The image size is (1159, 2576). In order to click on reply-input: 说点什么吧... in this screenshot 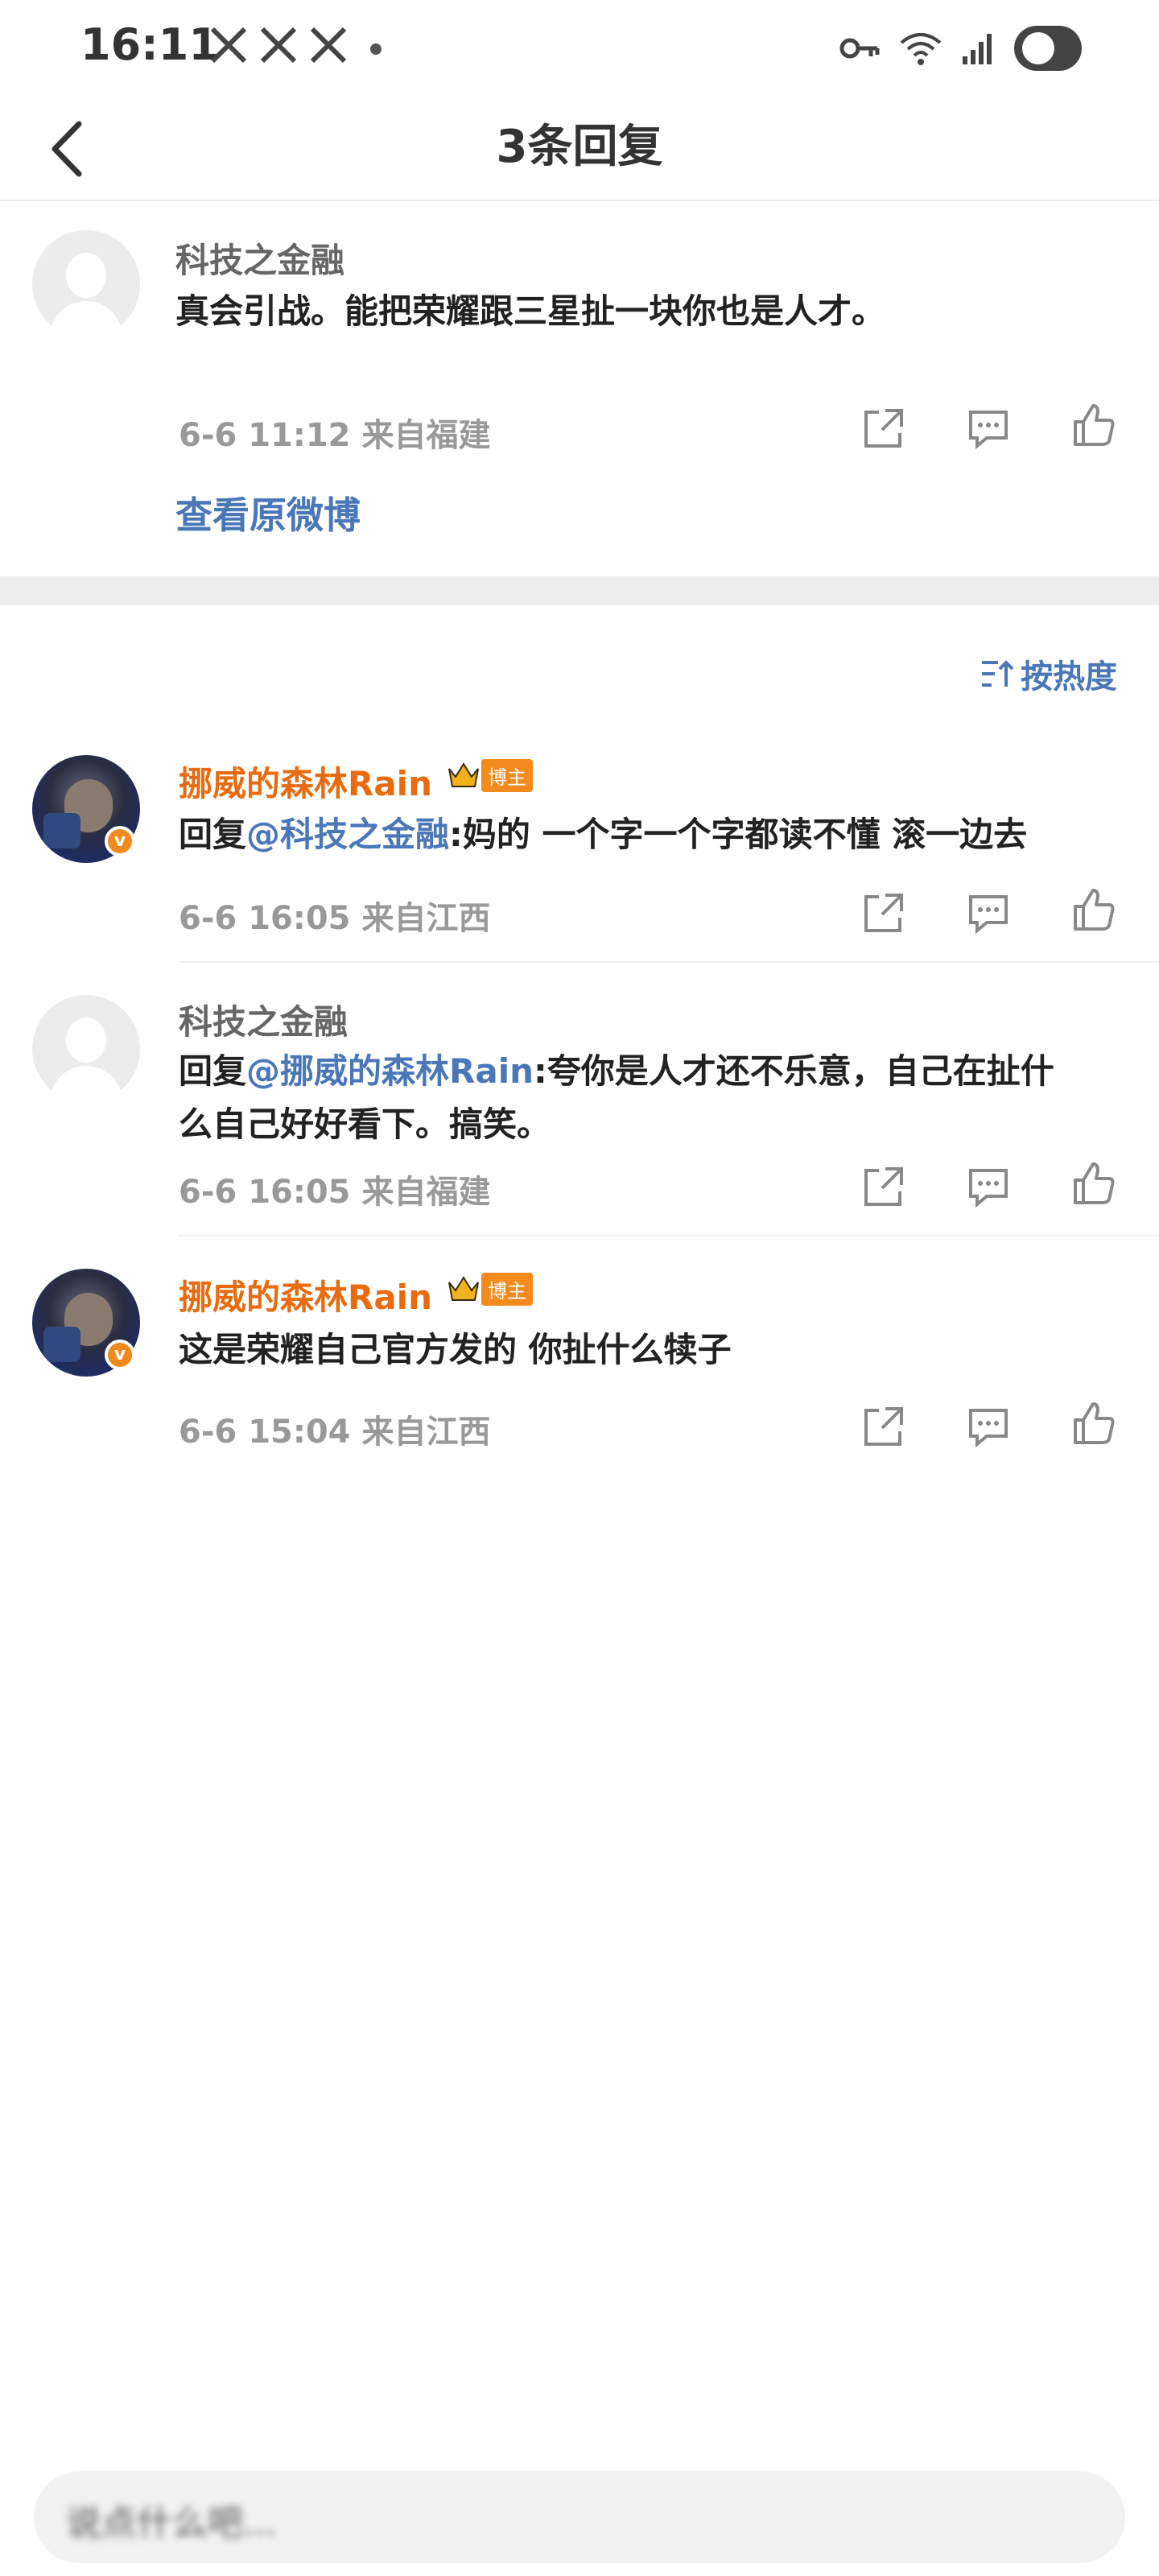, I will do `click(579, 2517)`.